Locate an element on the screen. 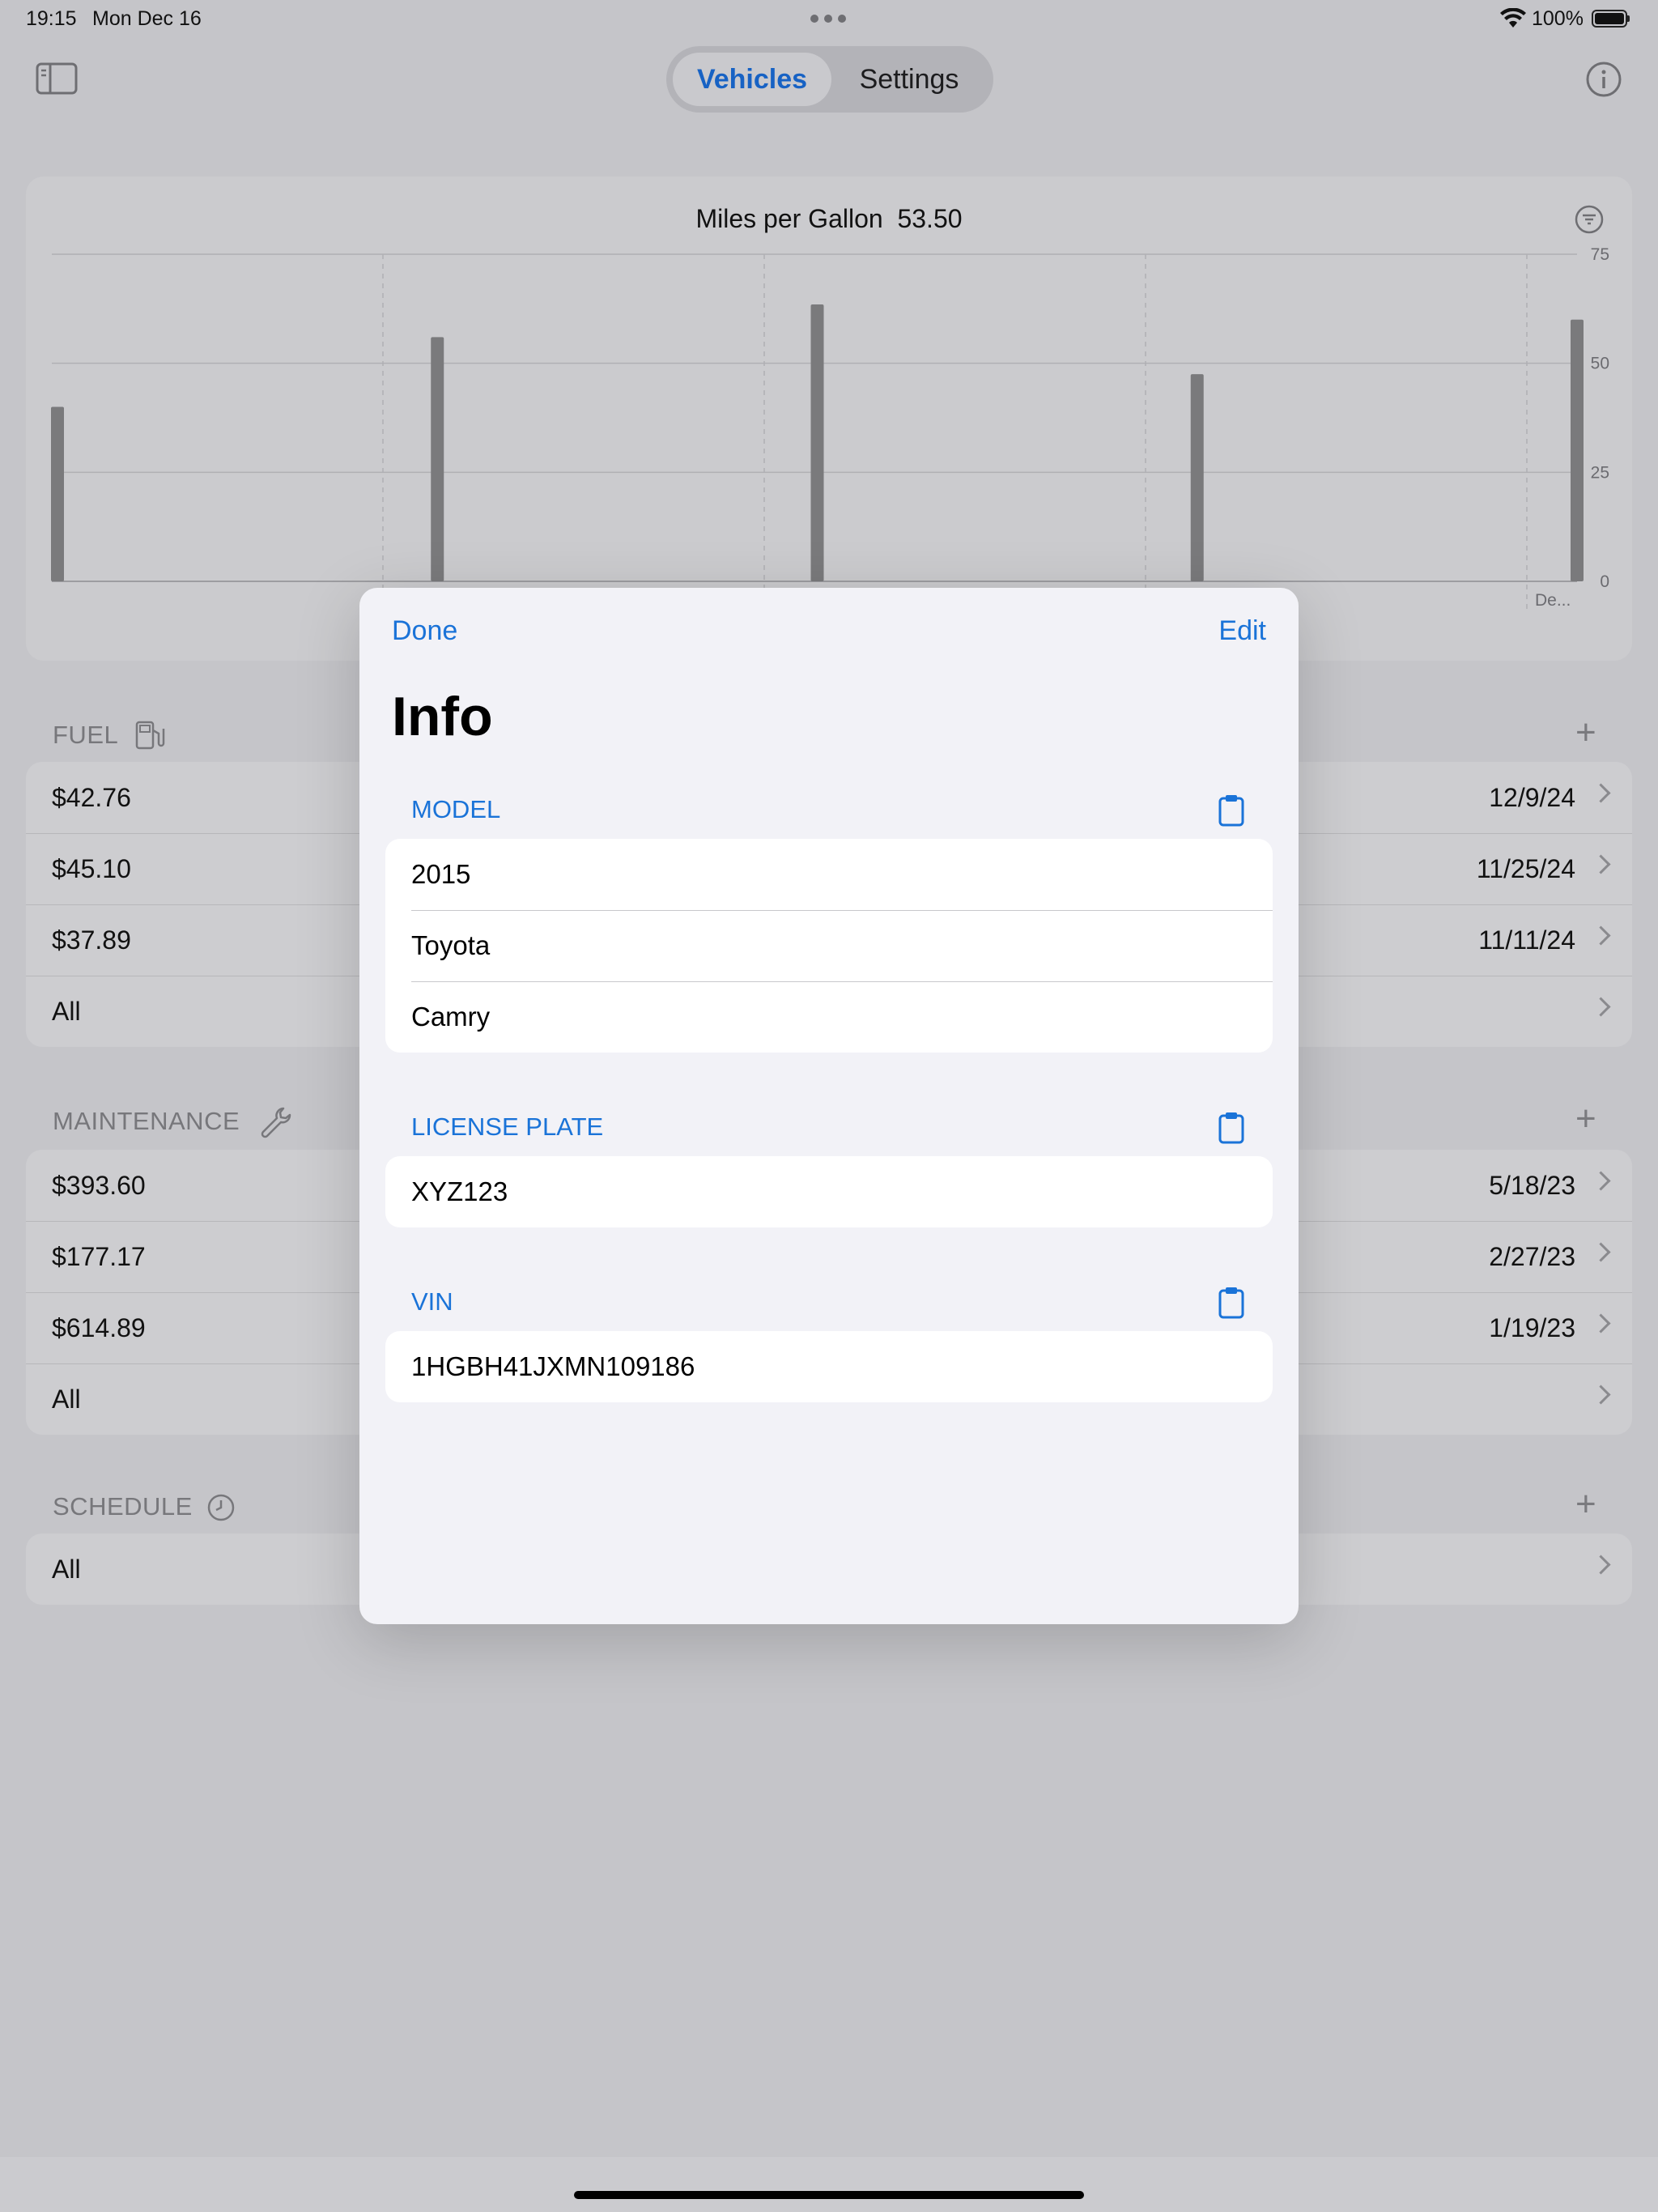 The height and width of the screenshot is (2212, 1658). model-name-row: Camry is located at coordinates (829, 1017).